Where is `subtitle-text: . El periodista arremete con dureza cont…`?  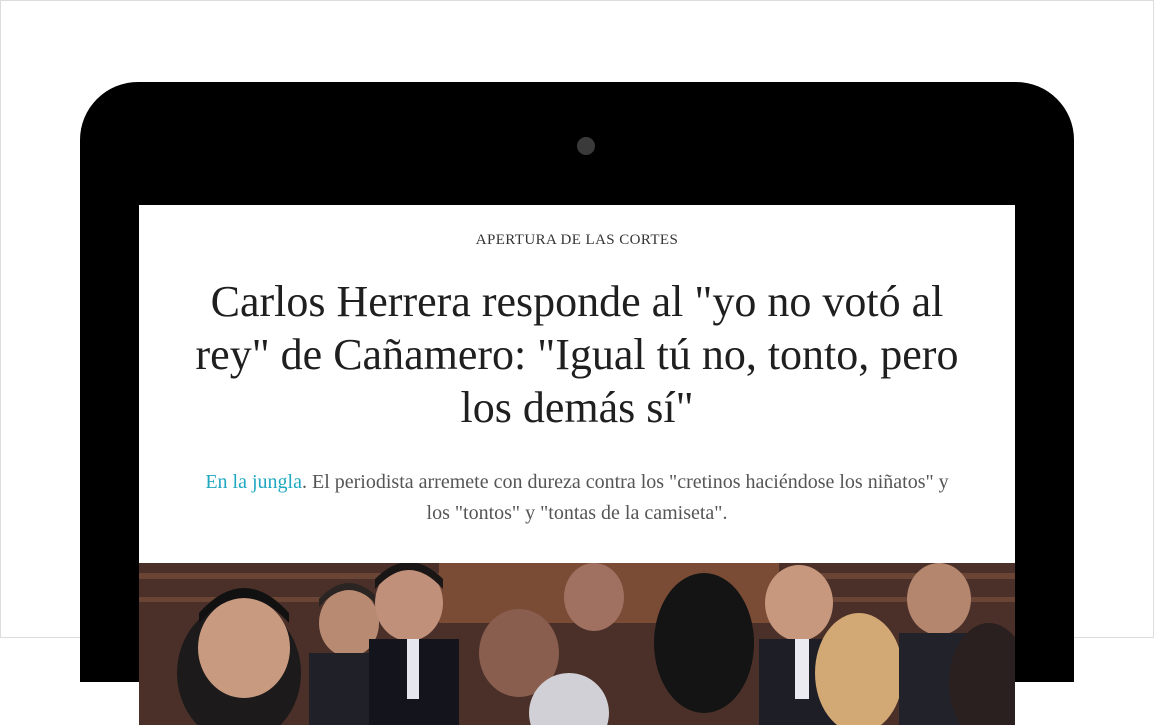
subtitle-text: . El periodista arremete con dureza cont… is located at coordinates (625, 497).